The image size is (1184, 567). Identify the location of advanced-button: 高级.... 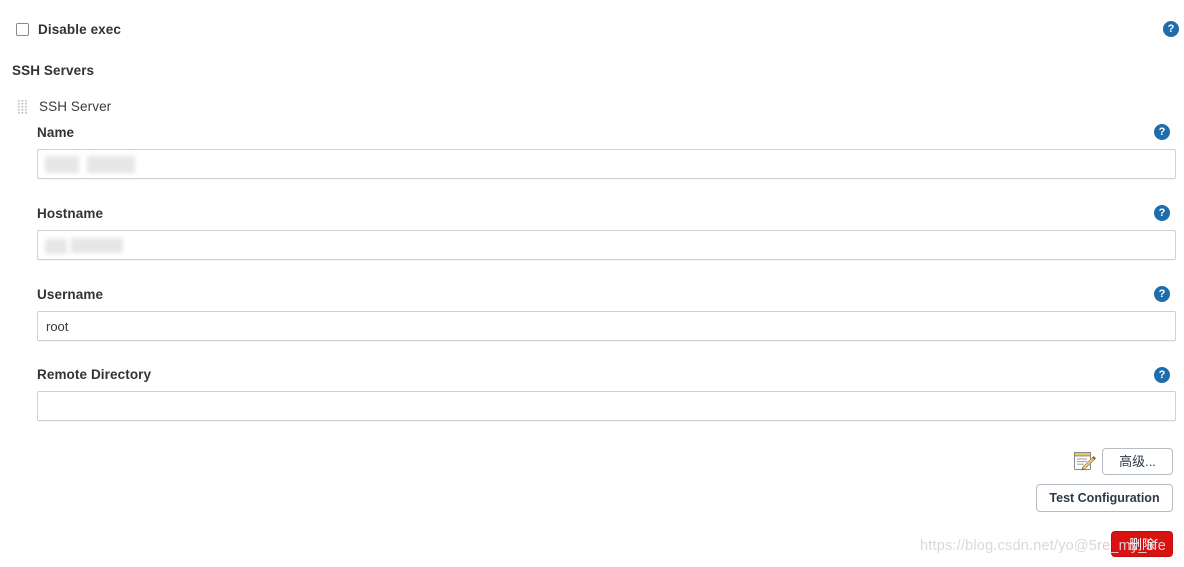
(1137, 461).